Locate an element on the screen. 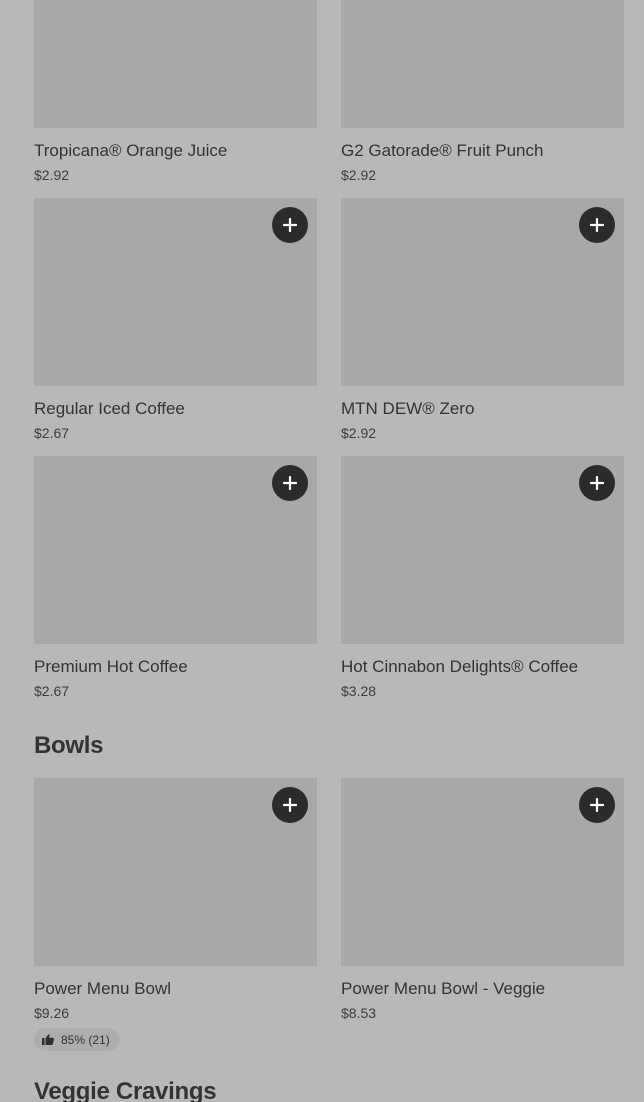 Image resolution: width=644 pixels, height=1102 pixels. section-title-veggie-cravings: Veggie Cravings is located at coordinates (125, 1090).